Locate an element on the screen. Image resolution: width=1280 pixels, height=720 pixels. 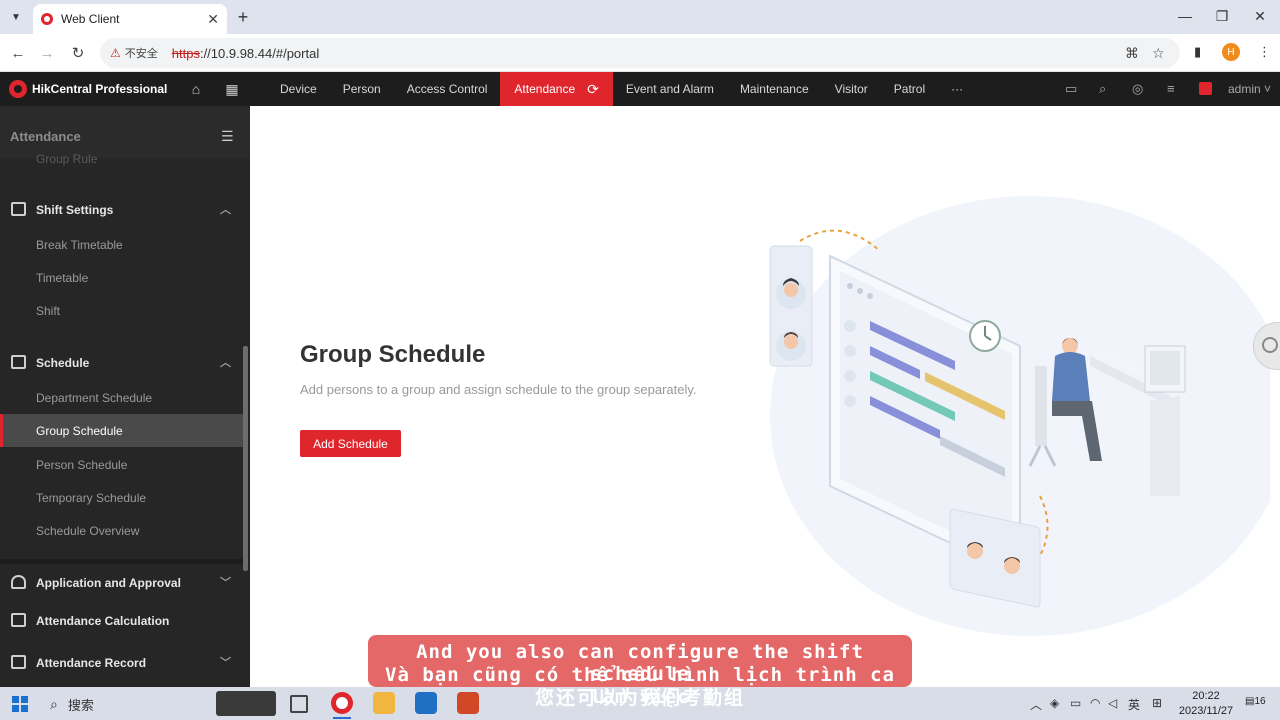
sidebar-group-attendance-record: Attendance Record ﹀ is located at coordinates (121, 662).